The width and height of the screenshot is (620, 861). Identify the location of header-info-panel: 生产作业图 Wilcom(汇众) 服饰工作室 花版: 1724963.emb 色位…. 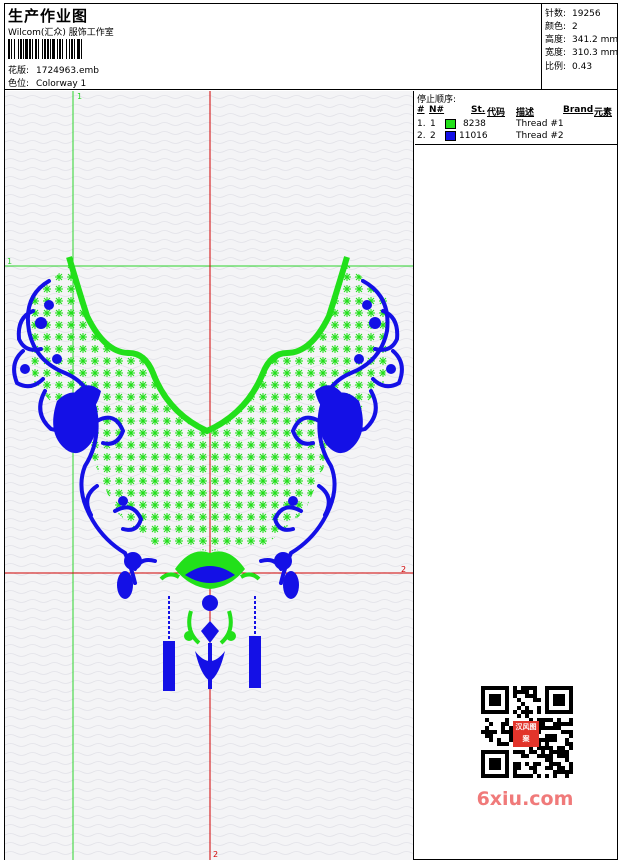
(273, 47).